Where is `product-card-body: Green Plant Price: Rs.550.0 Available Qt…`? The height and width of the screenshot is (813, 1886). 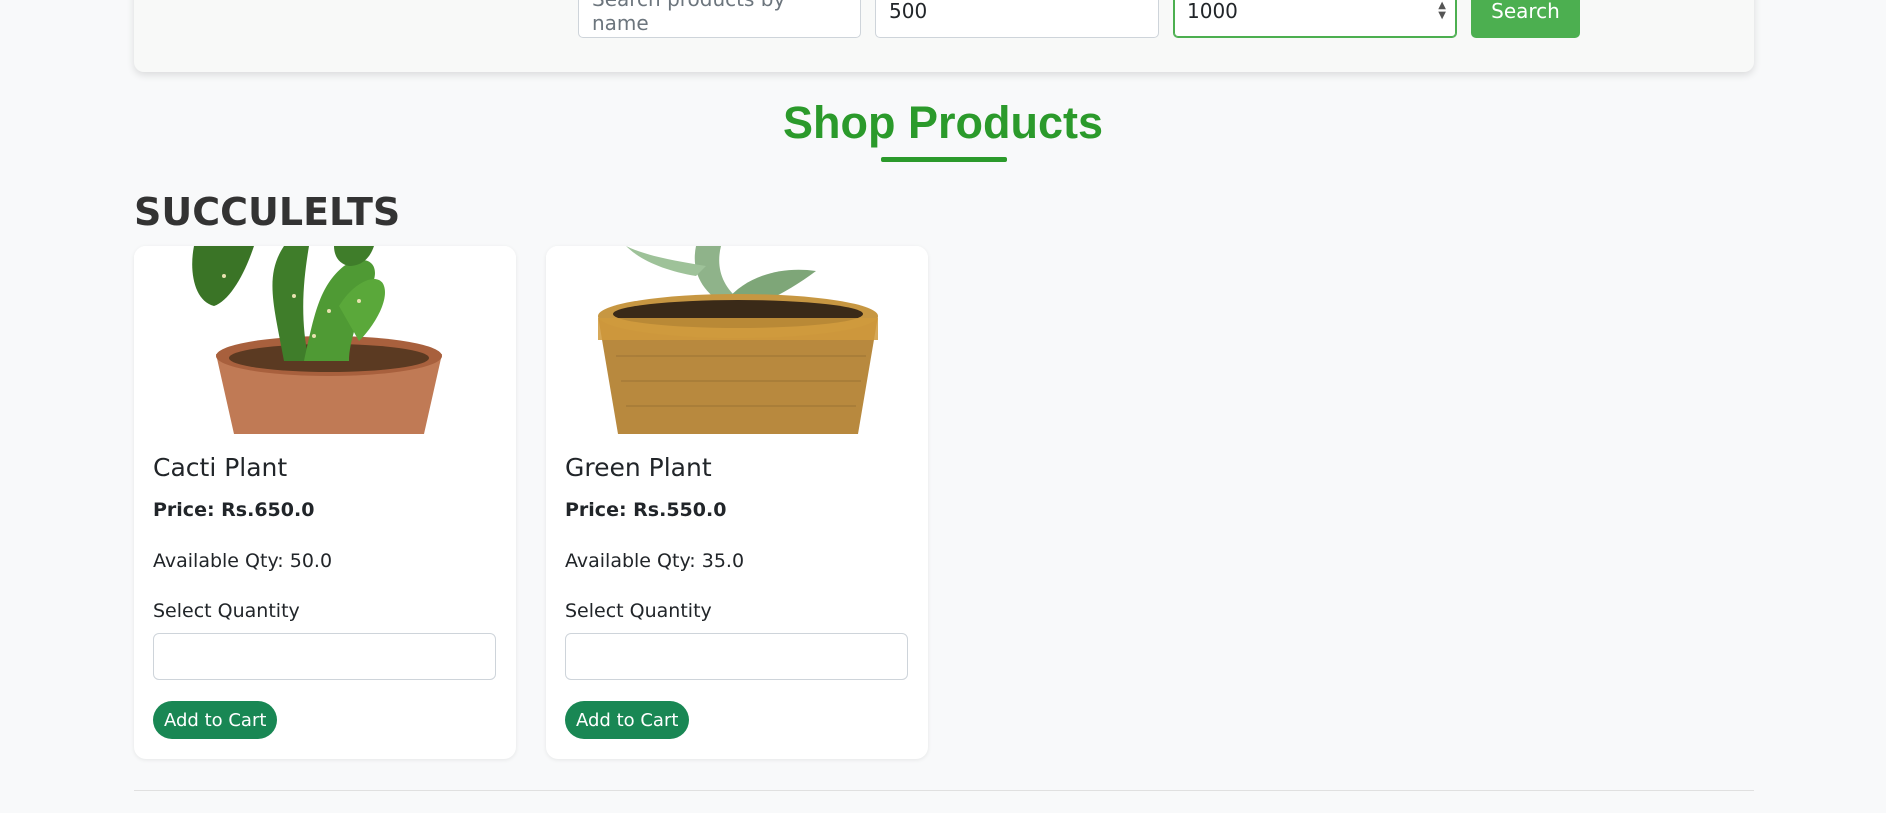 product-card-body: Green Plant Price: Rs.550.0 Available Qt… is located at coordinates (737, 595).